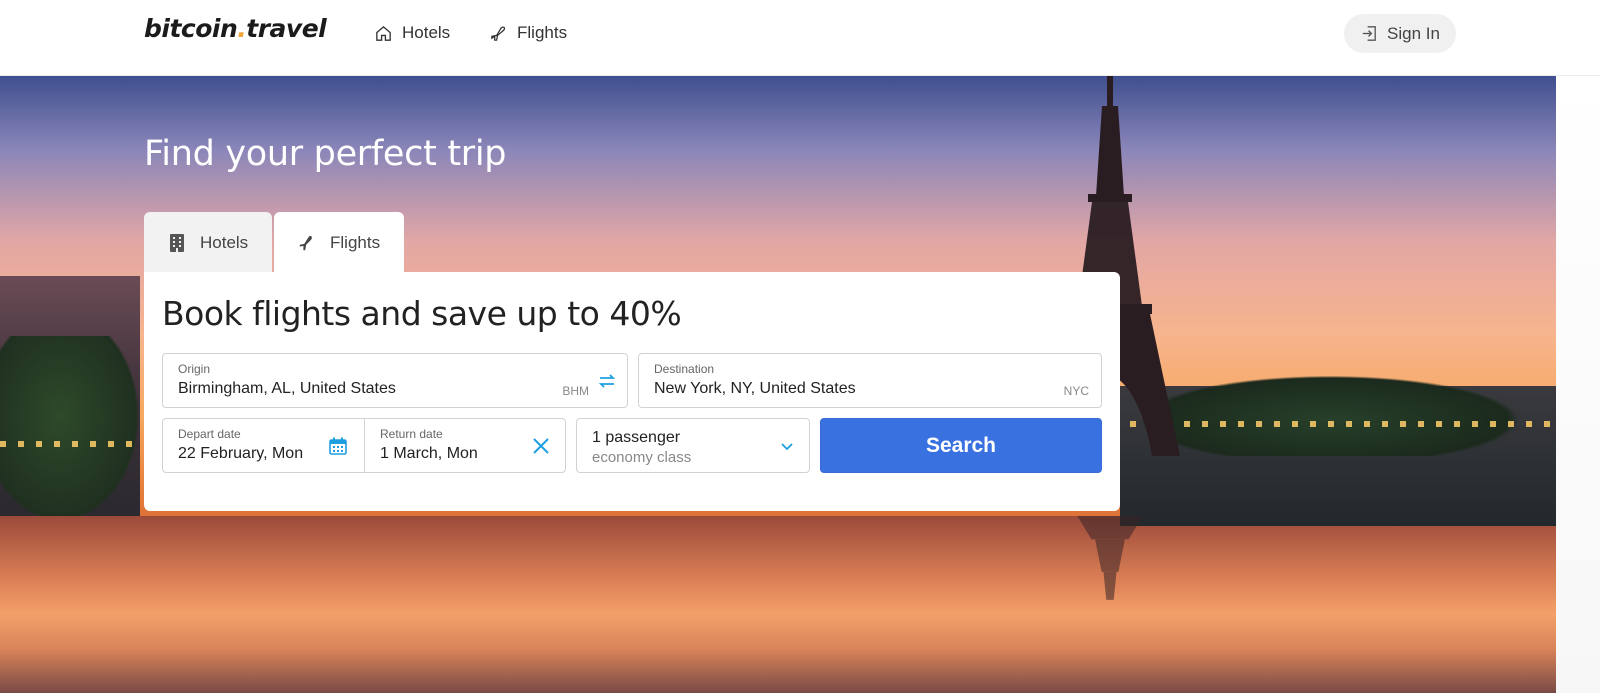  I want to click on depart-date-label: Depart date, so click(209, 434).